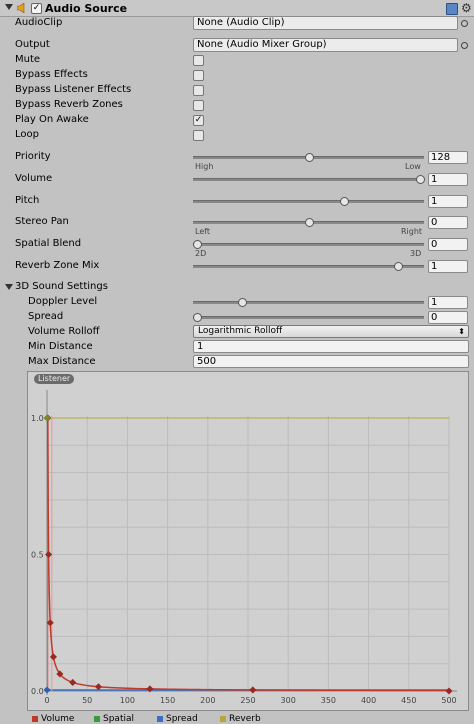  Describe the element at coordinates (420, 179) in the screenshot. I see `volume-slider-thumb` at that location.